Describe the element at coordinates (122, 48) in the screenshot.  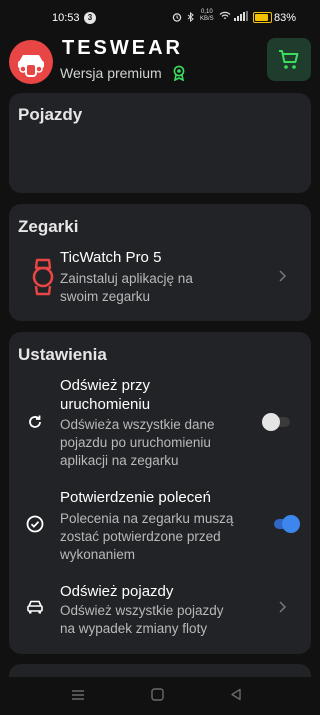
I see `brand-name: TESWEAR` at that location.